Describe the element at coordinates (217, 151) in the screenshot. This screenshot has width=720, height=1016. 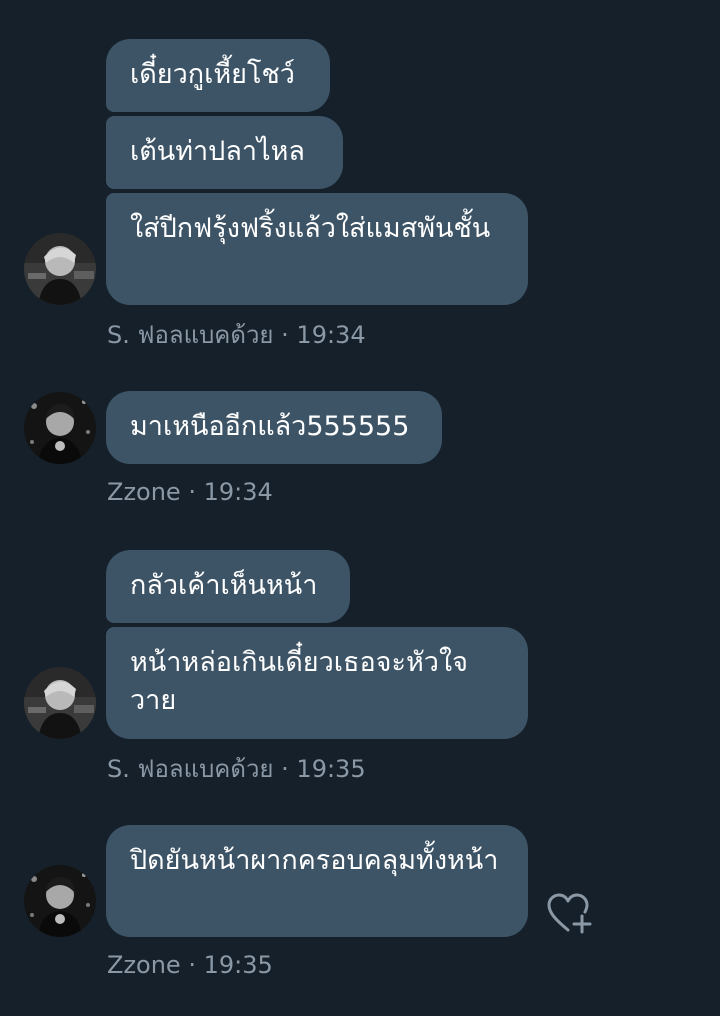
I see `message-text: เต้นท่าปลาไหล` at that location.